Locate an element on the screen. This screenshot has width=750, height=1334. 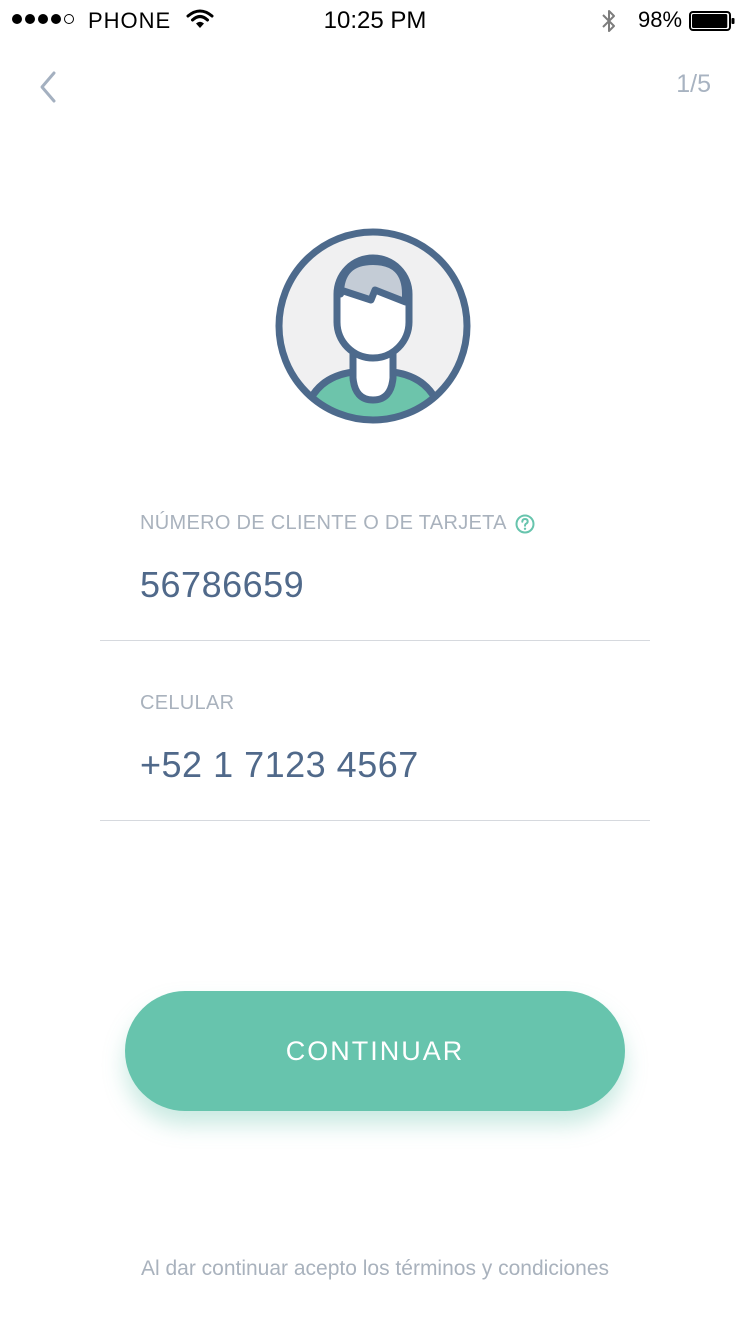
status-bar: PHONE 10:25 PM 98% is located at coordinates (375, 20).